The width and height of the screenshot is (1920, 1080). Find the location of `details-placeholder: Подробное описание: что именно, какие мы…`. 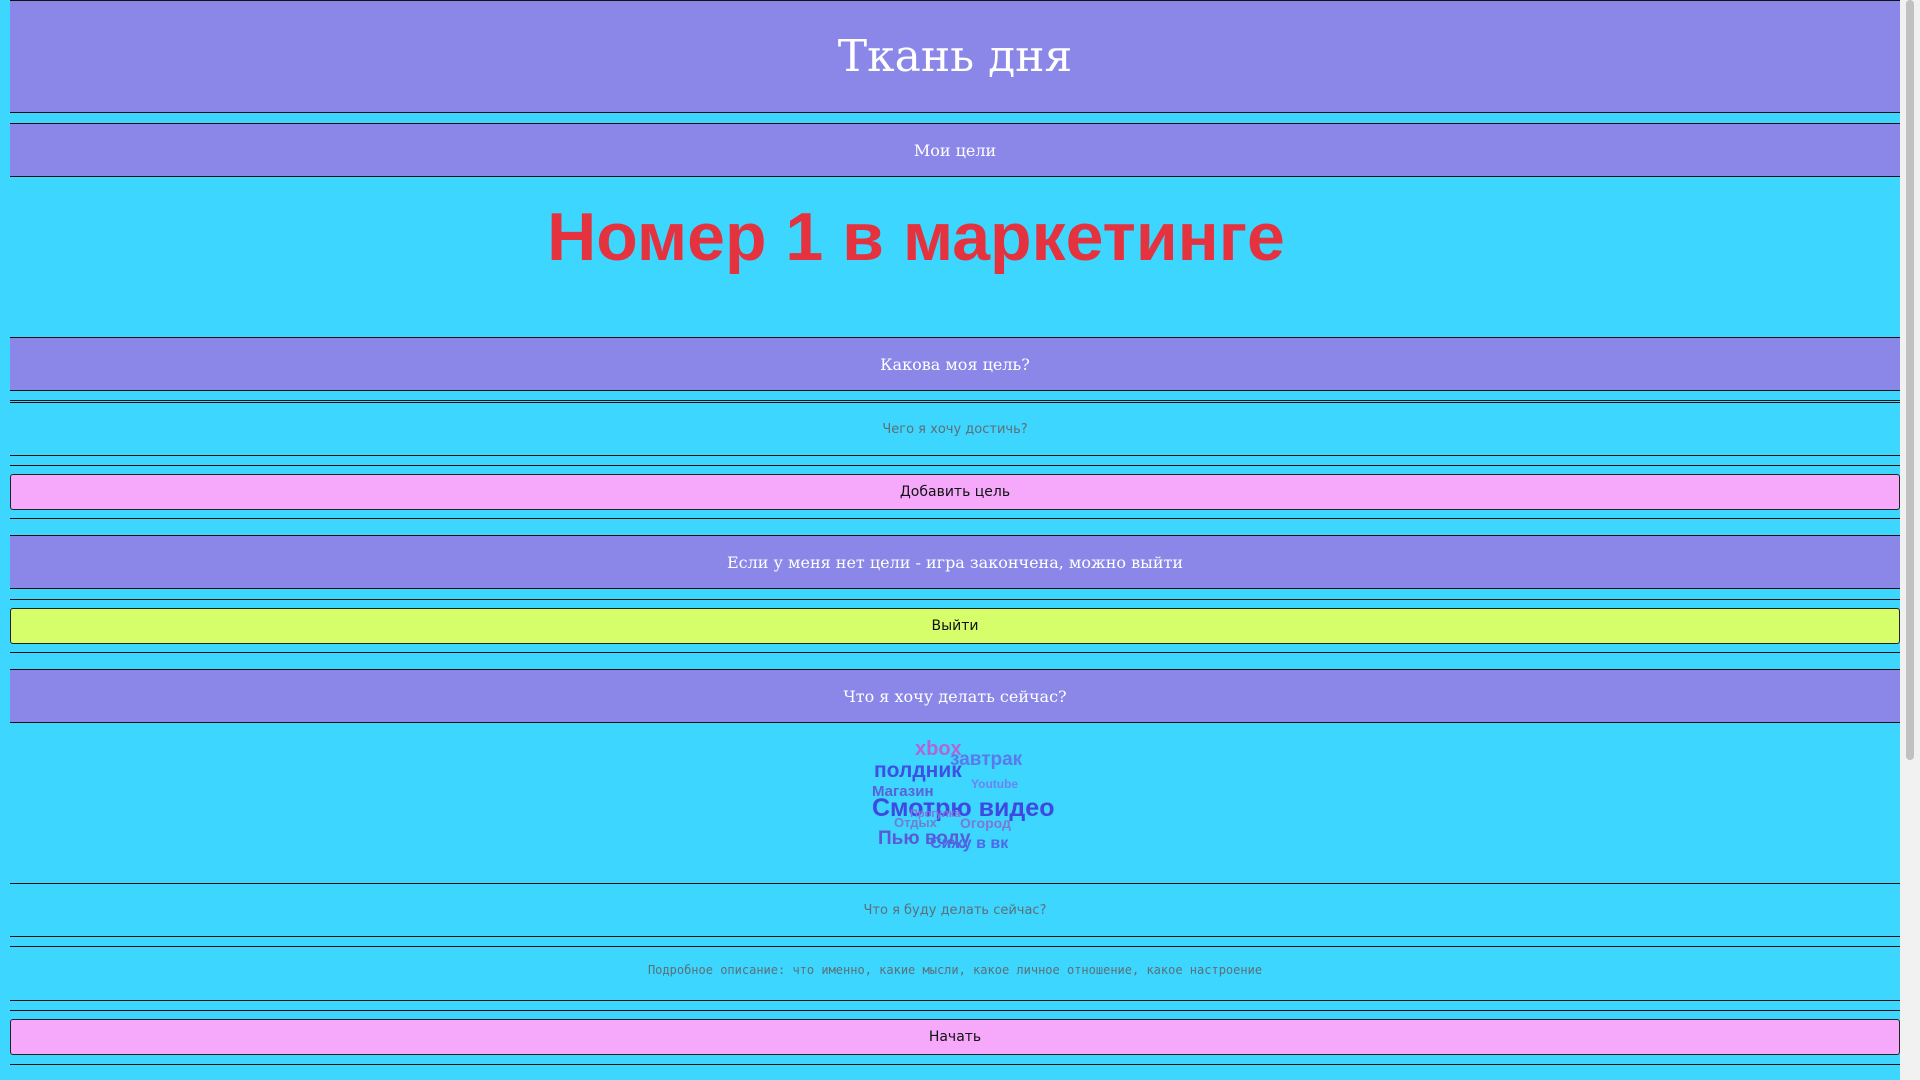

details-placeholder: Подробное описание: что именно, какие мы… is located at coordinates (955, 970).